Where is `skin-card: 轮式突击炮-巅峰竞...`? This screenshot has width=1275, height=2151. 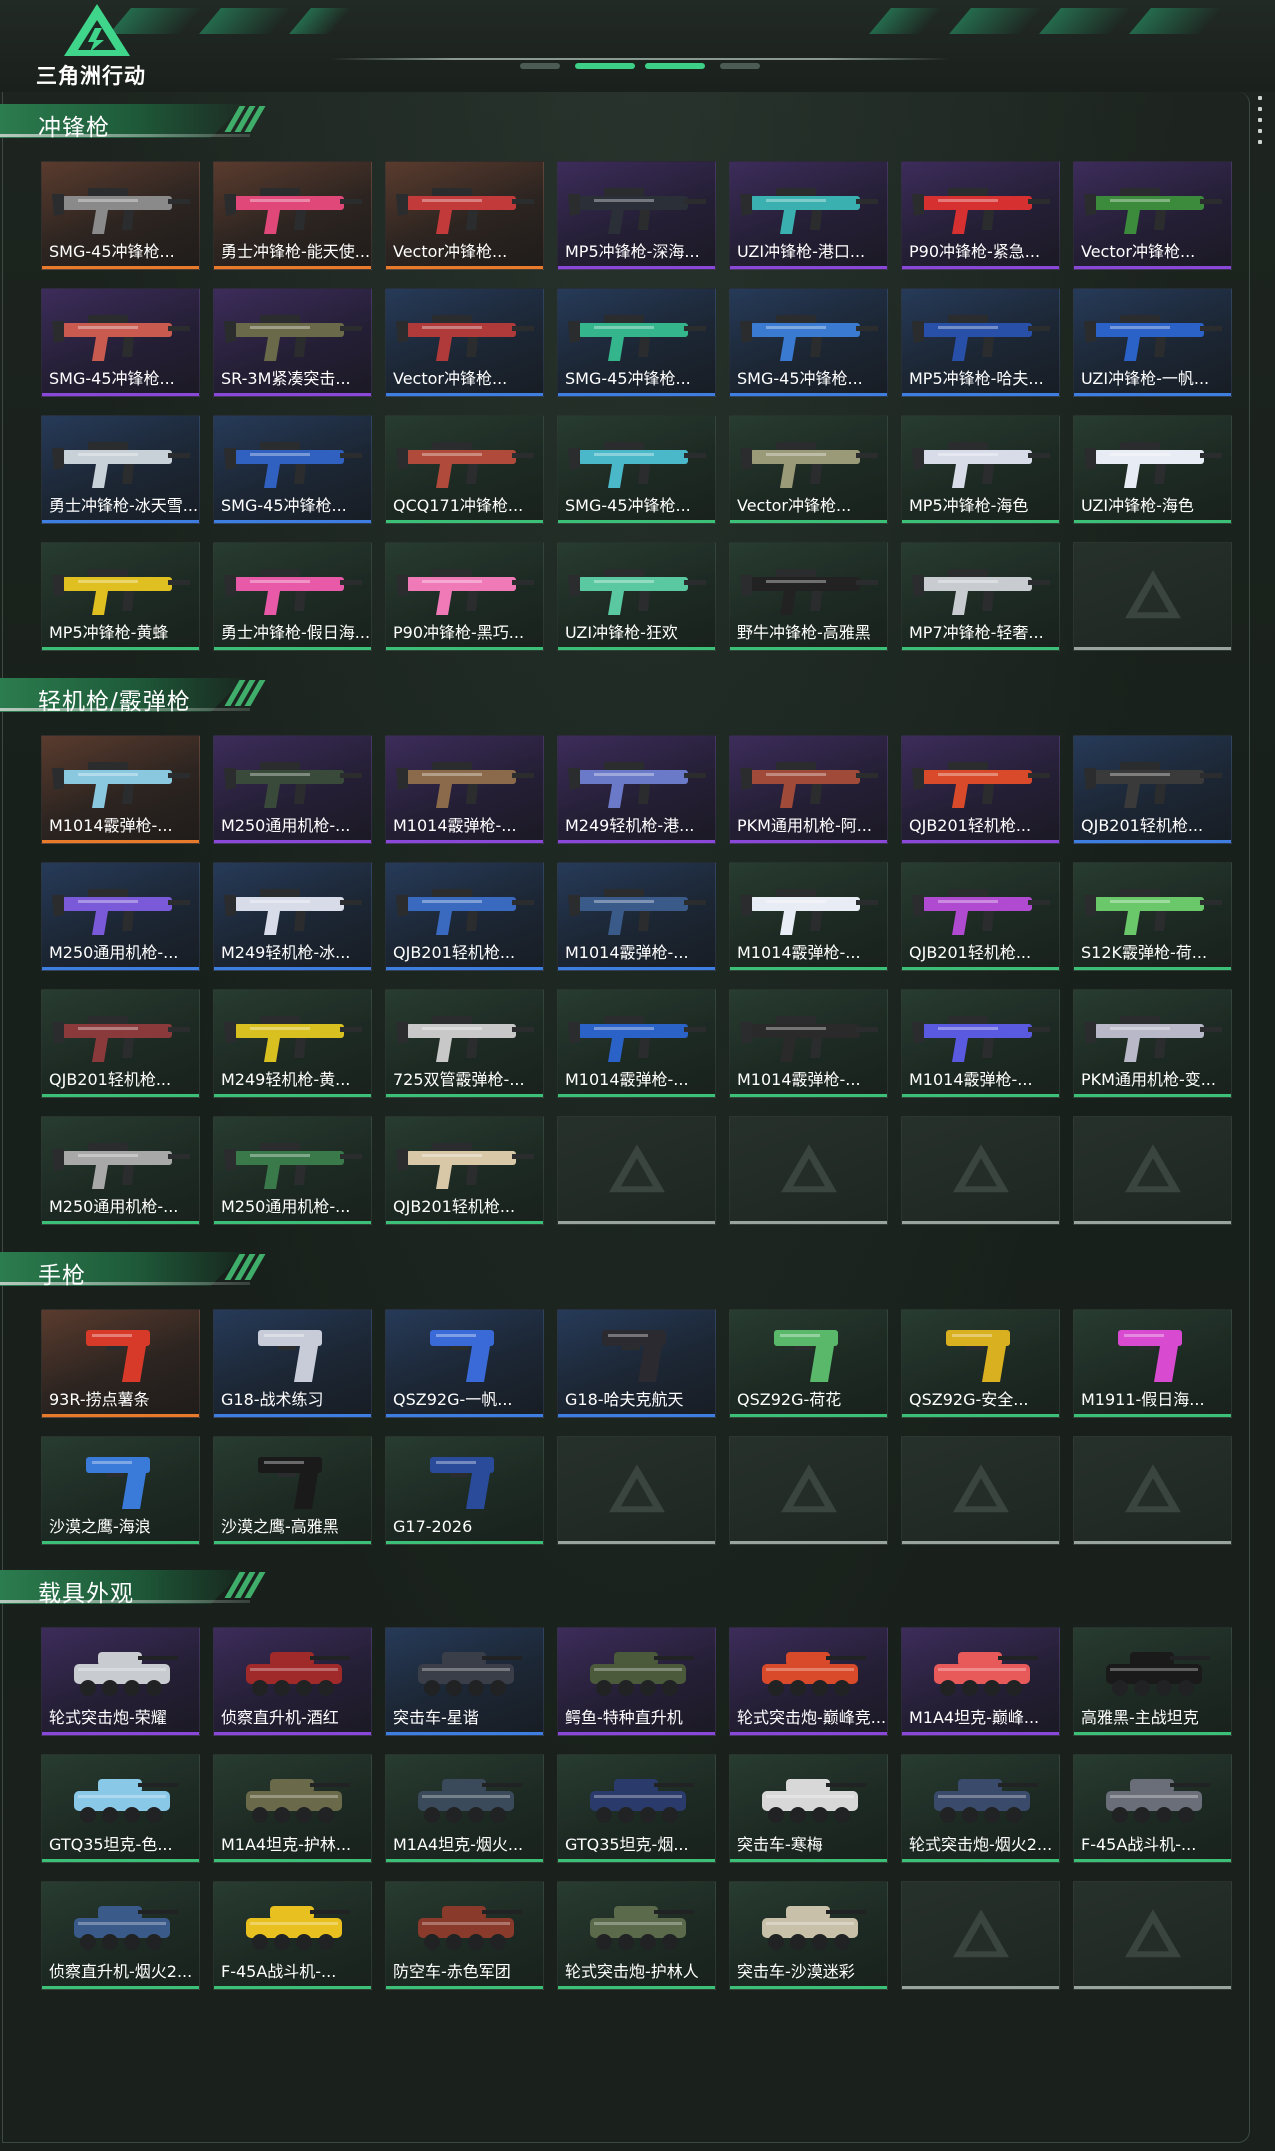 skin-card: 轮式突击炮-巅峰竞... is located at coordinates (808, 1681).